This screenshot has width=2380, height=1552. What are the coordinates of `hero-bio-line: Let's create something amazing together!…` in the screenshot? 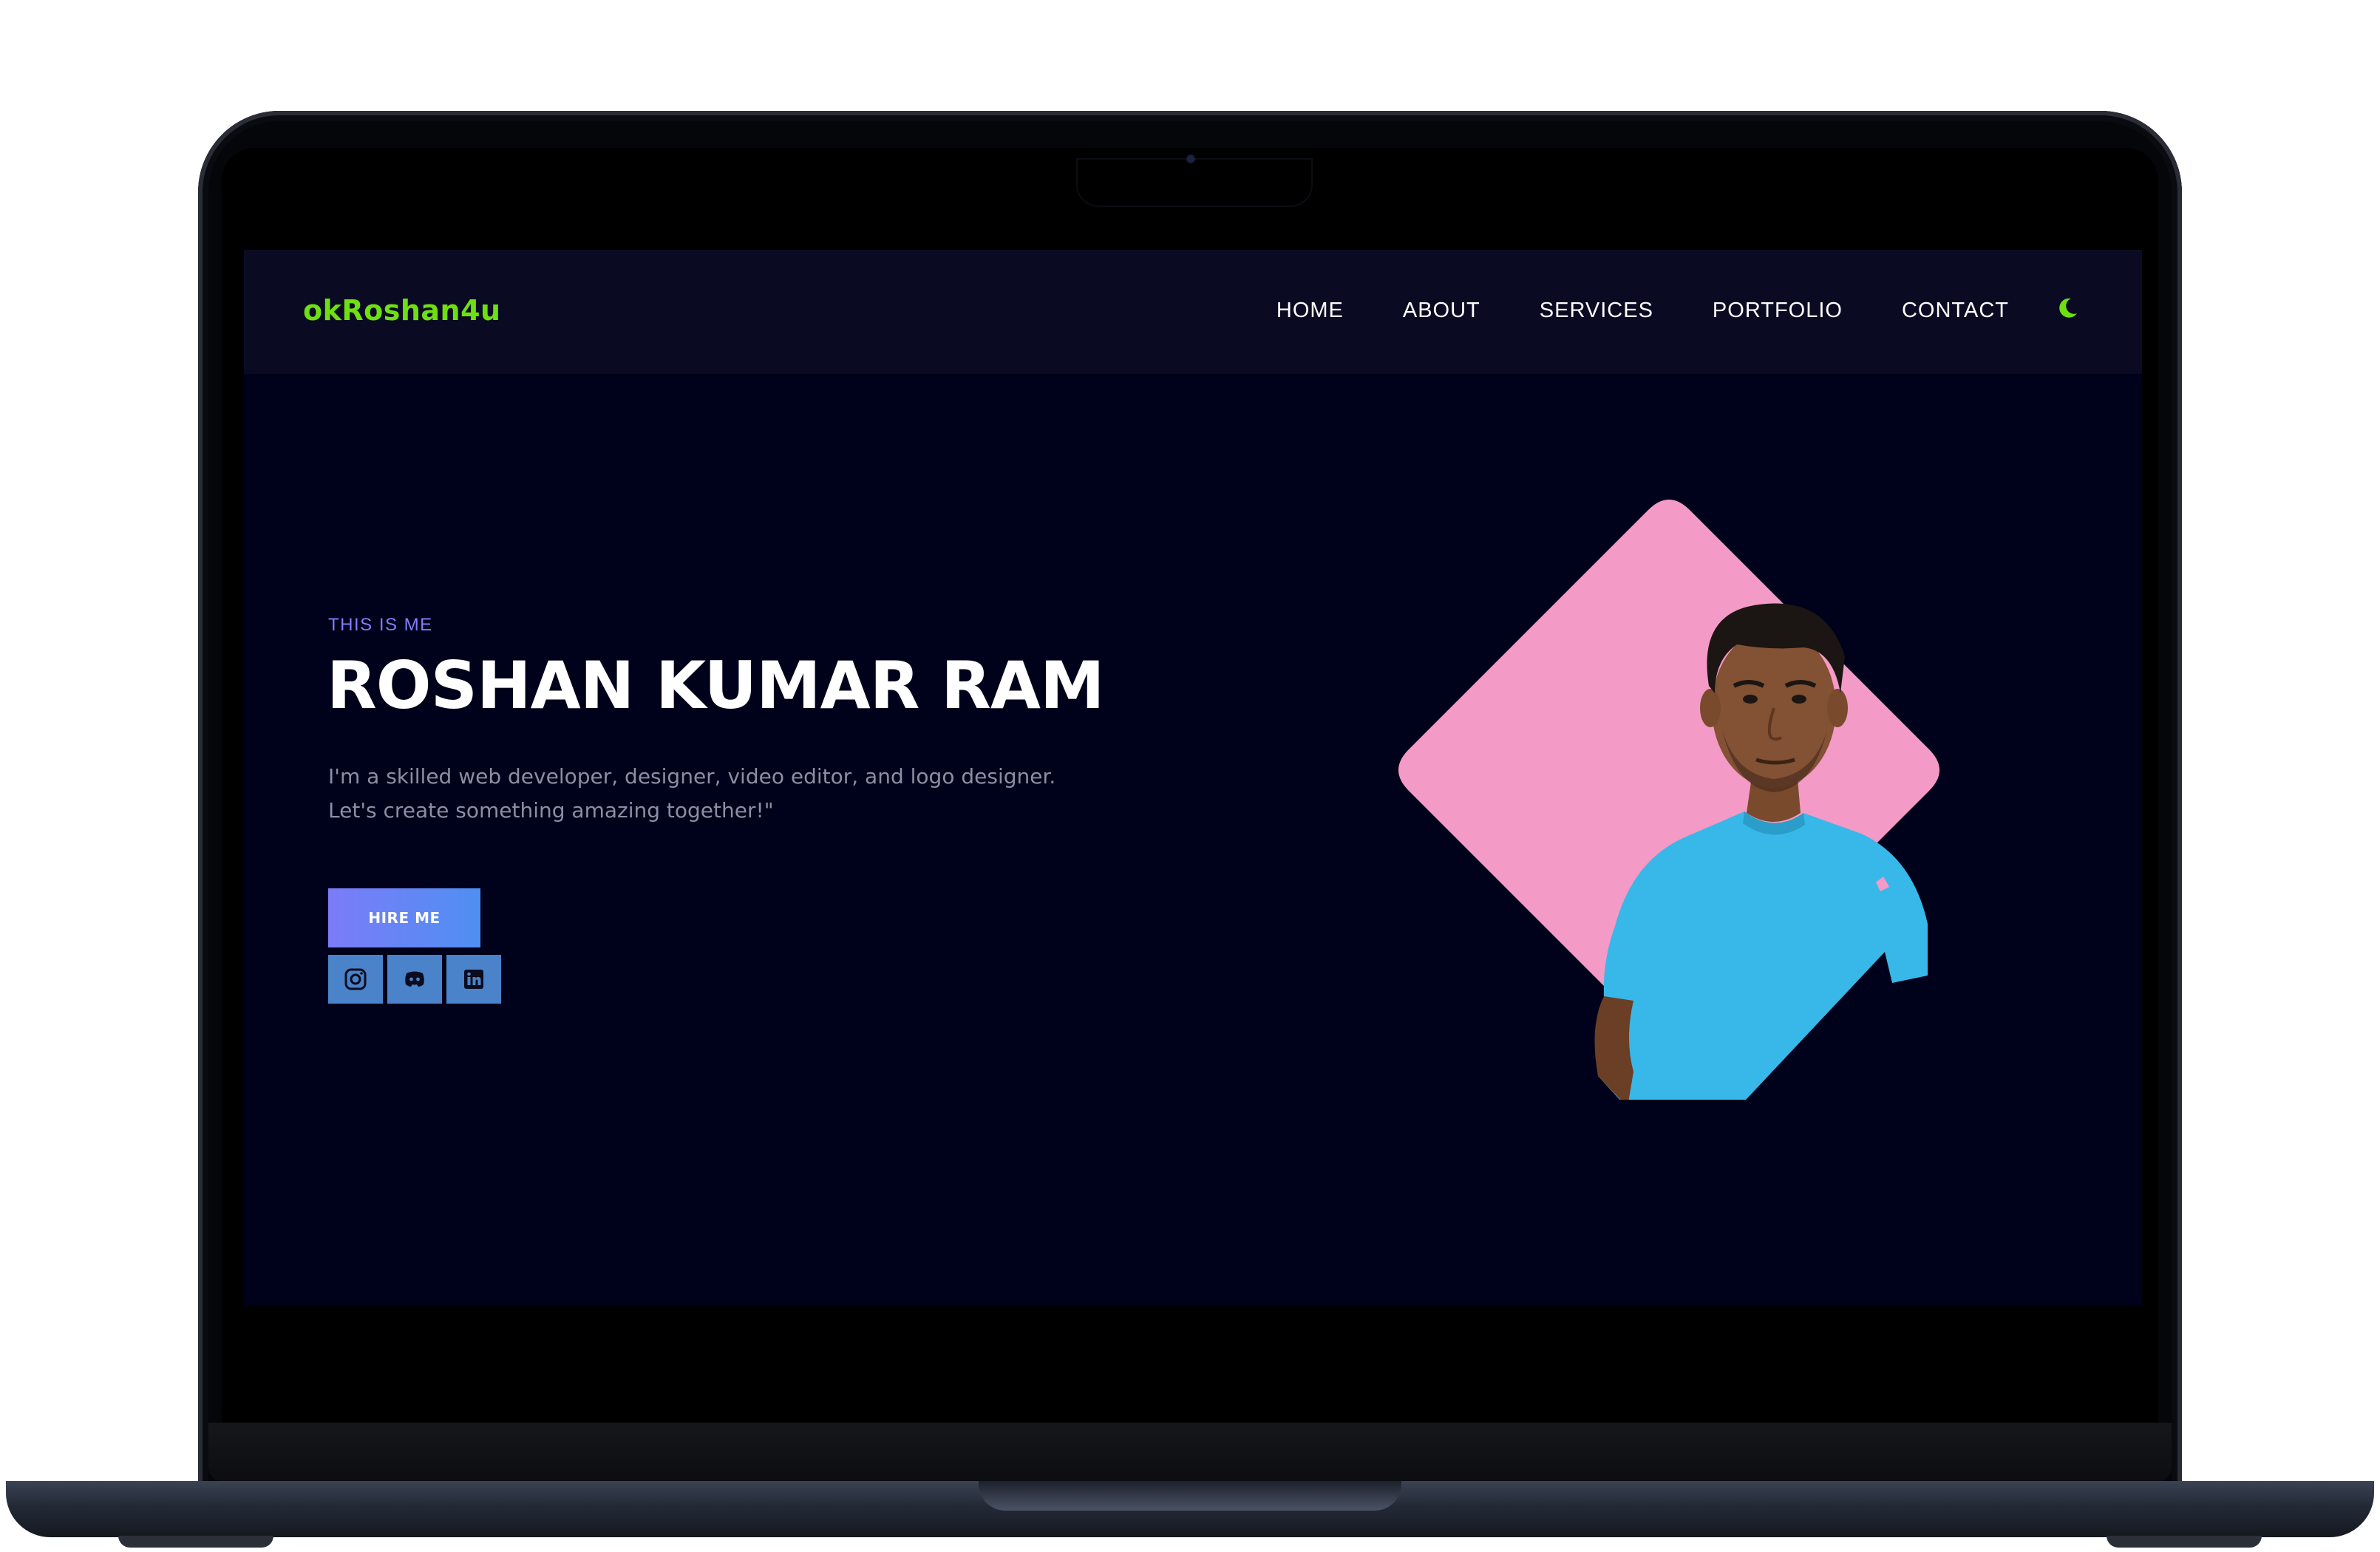 It's located at (551, 810).